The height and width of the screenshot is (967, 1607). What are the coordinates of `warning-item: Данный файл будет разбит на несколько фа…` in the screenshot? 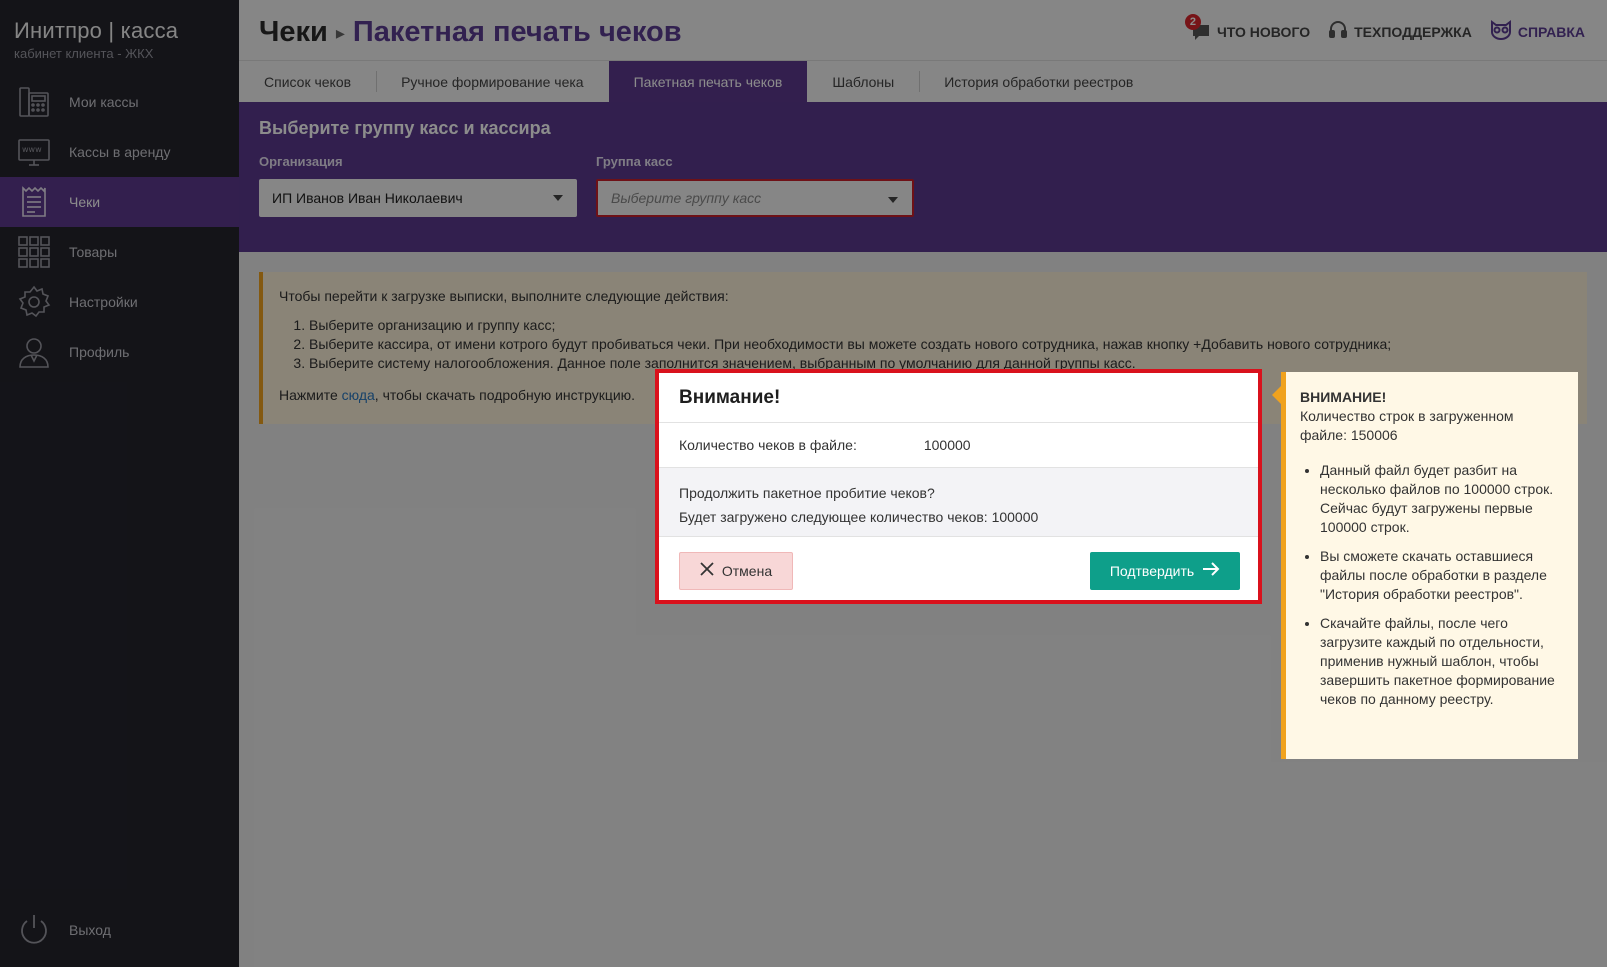 It's located at (1442, 499).